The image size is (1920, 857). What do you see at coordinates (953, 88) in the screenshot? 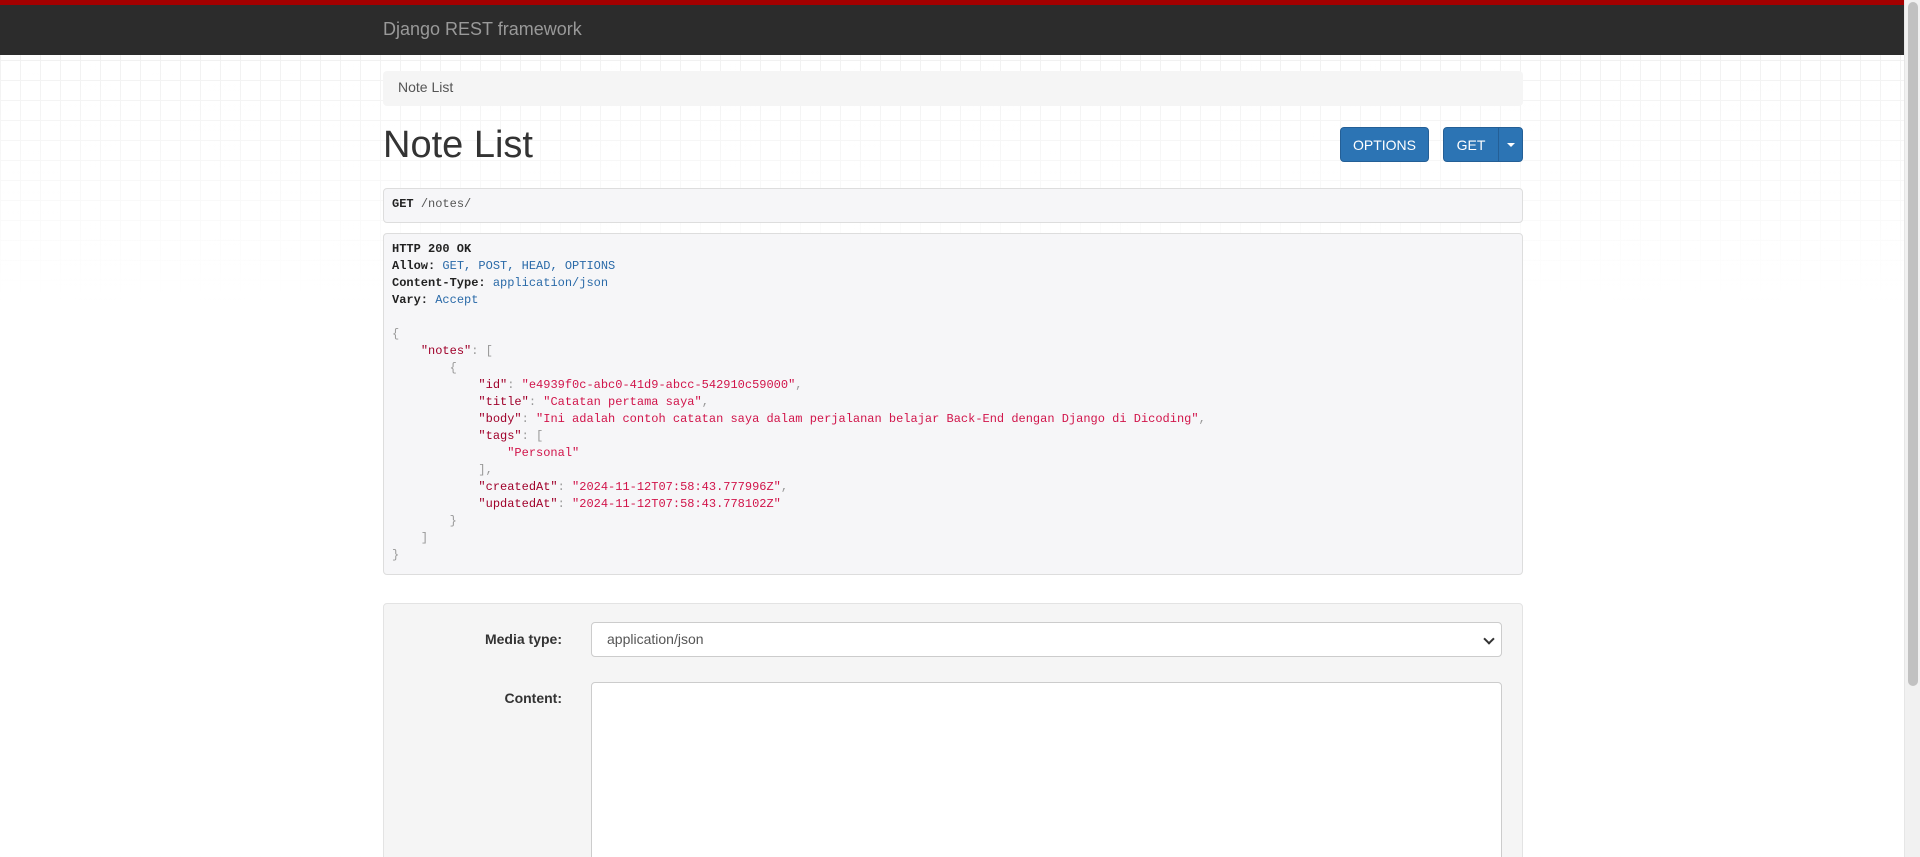
I see `breadcrumb: Note List` at bounding box center [953, 88].